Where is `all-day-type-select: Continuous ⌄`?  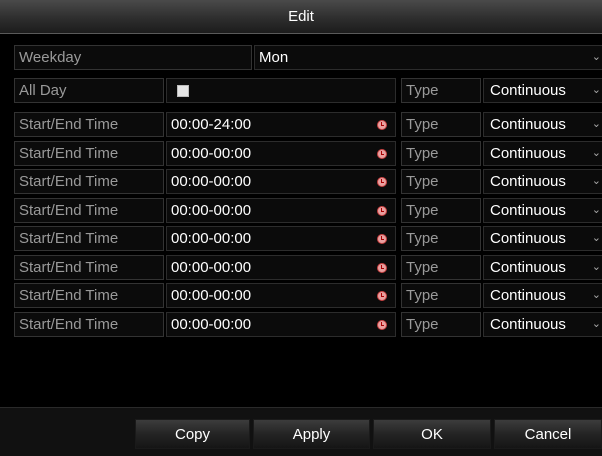 all-day-type-select: Continuous ⌄ is located at coordinates (542, 90).